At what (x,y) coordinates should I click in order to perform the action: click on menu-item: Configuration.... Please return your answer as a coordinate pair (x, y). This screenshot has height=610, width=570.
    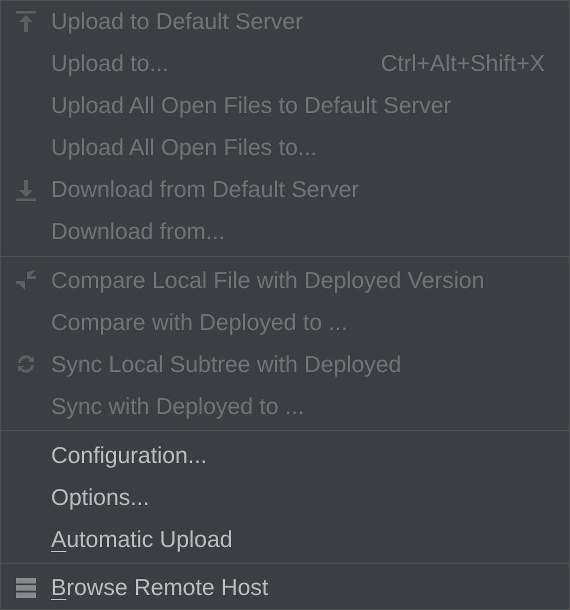
    Looking at the image, I should click on (285, 455).